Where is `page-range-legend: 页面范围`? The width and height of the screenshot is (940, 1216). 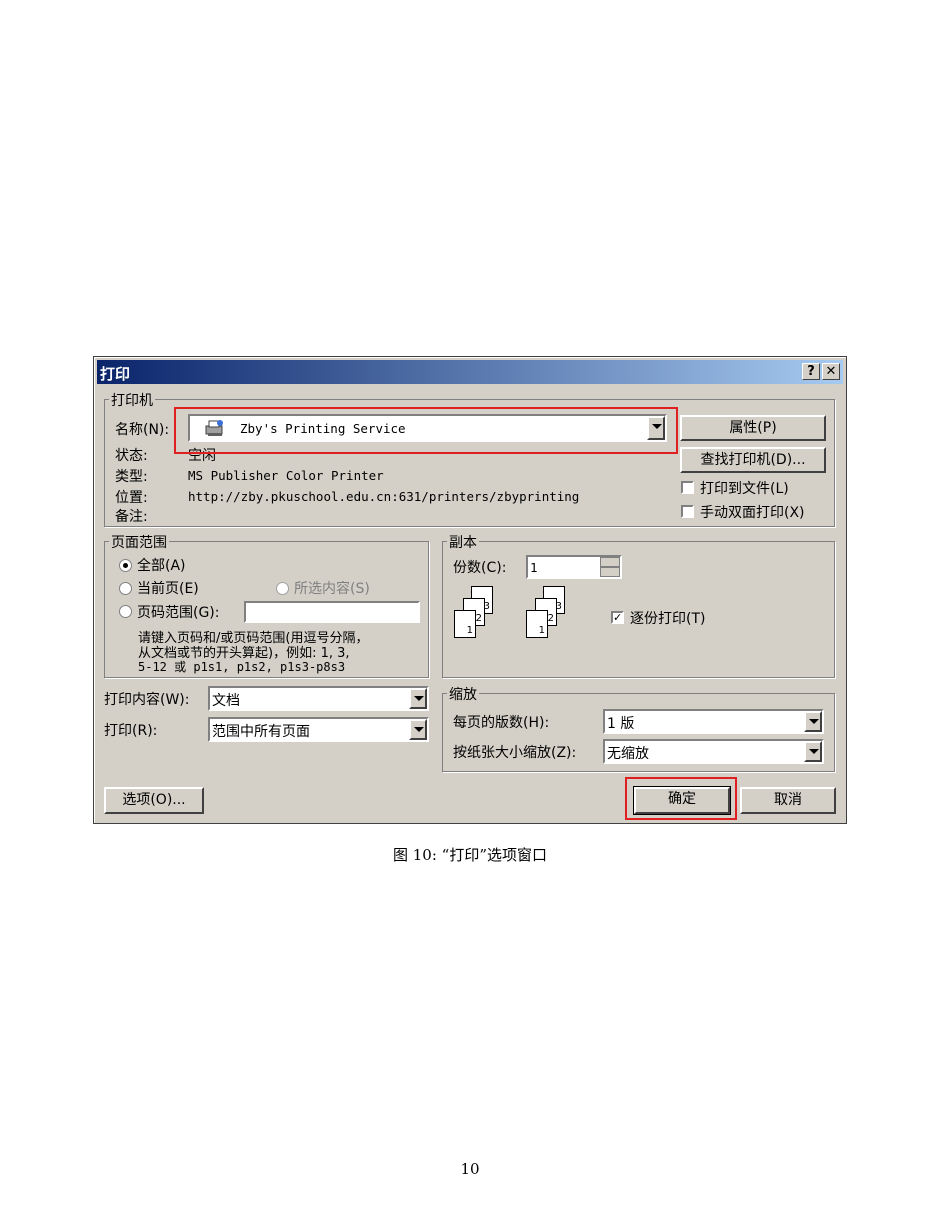 page-range-legend: 页面范围 is located at coordinates (139, 542).